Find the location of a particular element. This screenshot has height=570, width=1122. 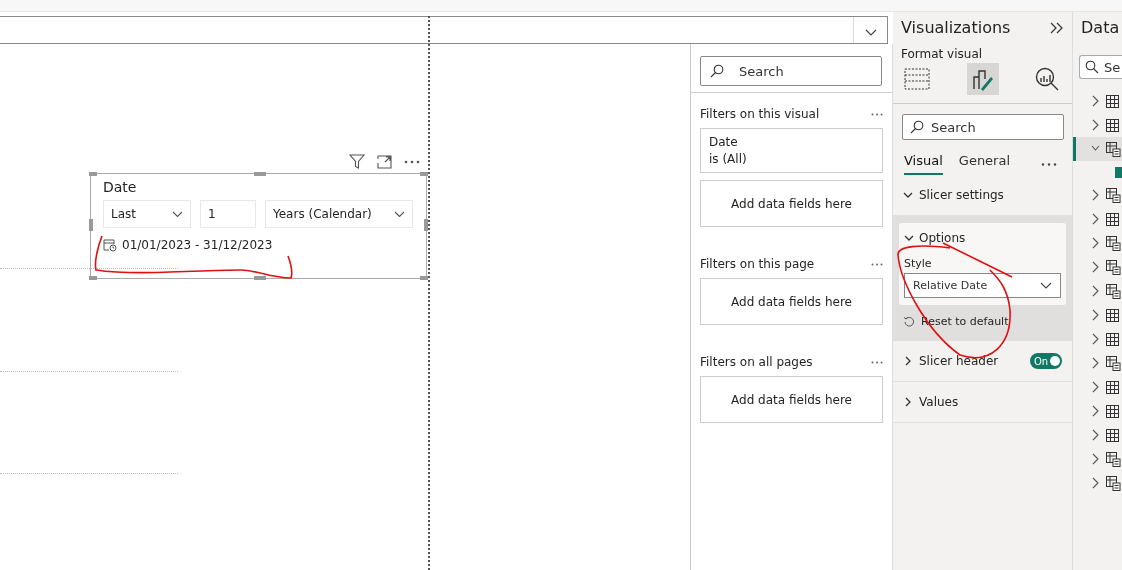

tab: Visual is located at coordinates (923, 164).